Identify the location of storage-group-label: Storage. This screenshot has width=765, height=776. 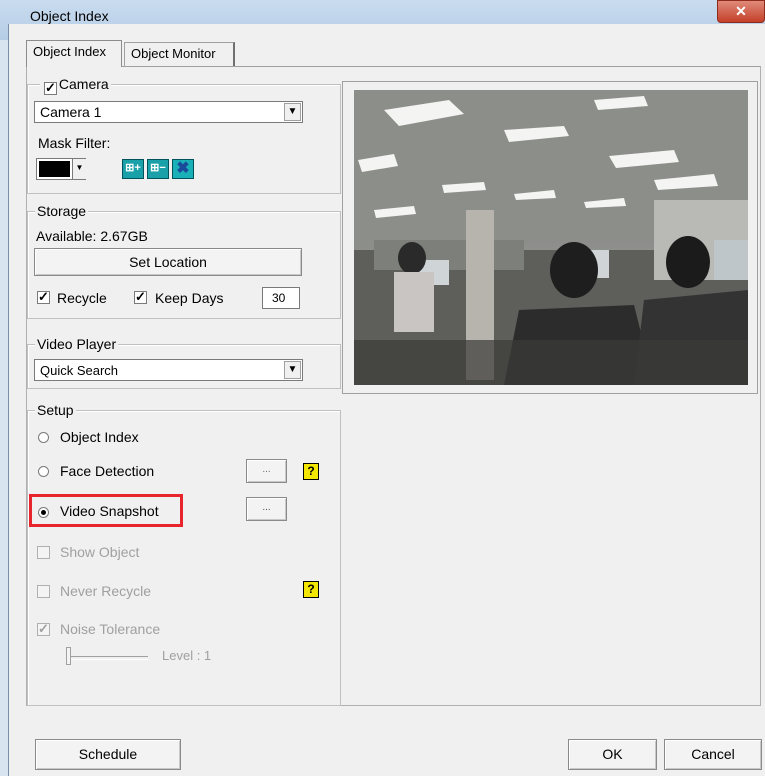
(62, 211).